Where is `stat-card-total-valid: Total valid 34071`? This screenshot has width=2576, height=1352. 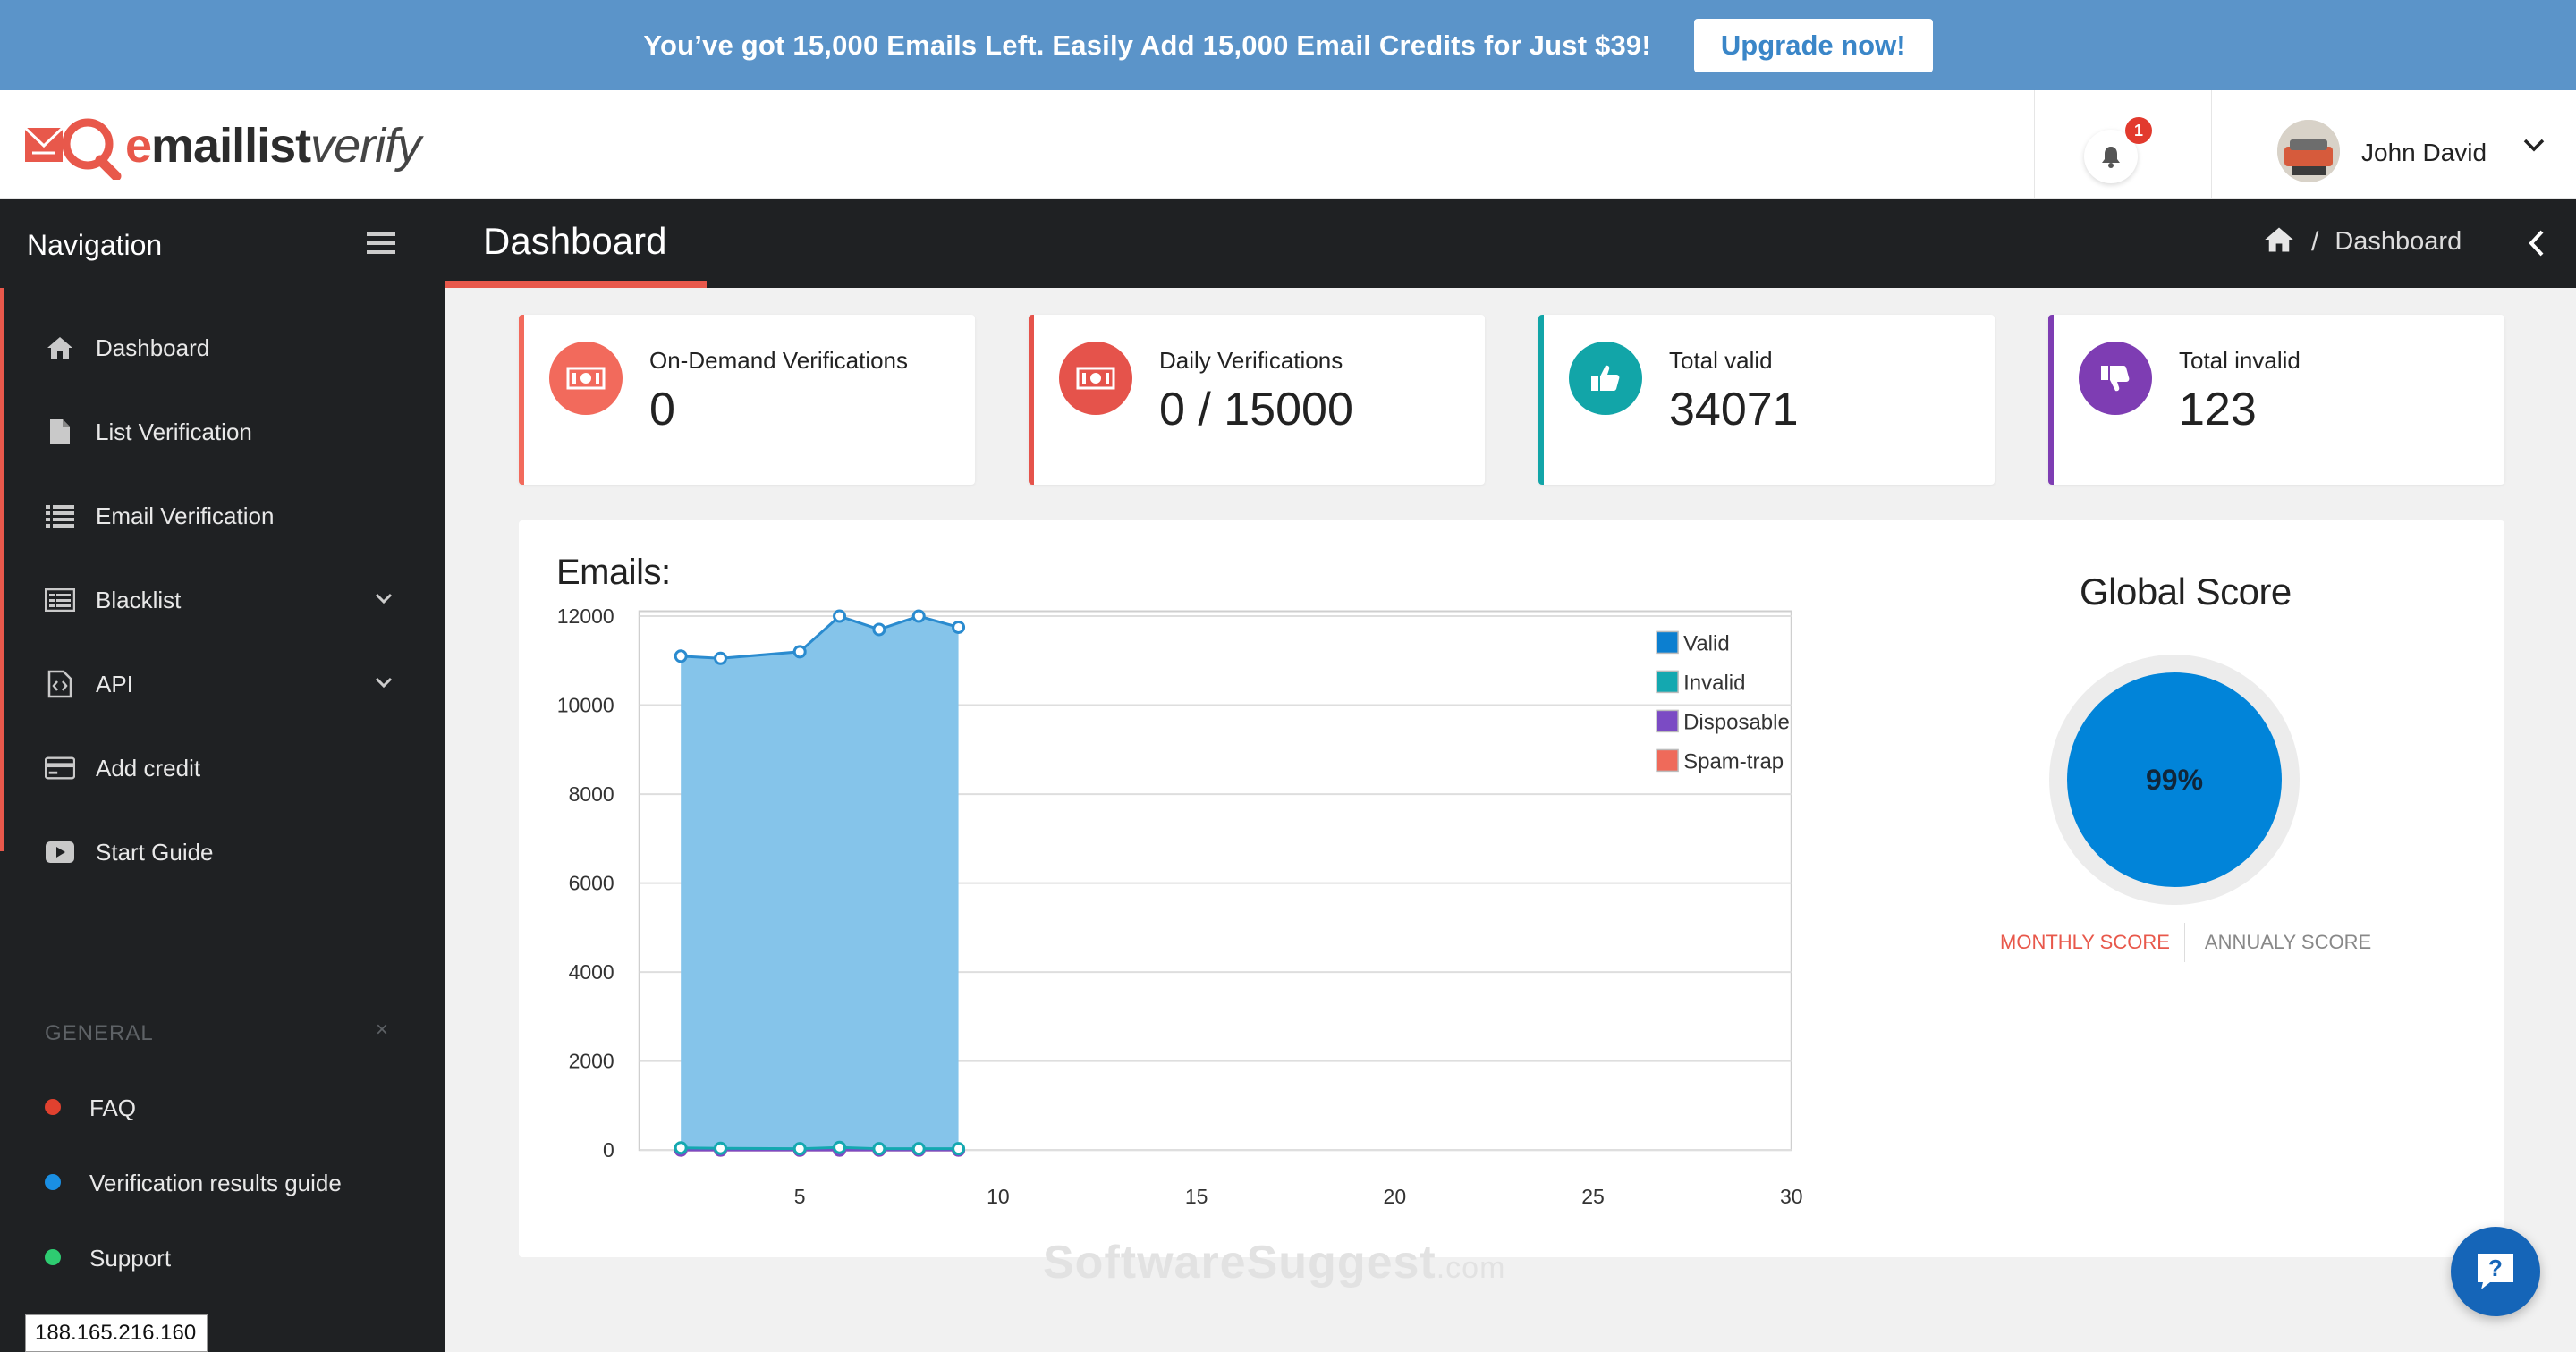
stat-card-total-valid: Total valid 34071 is located at coordinates (1766, 400).